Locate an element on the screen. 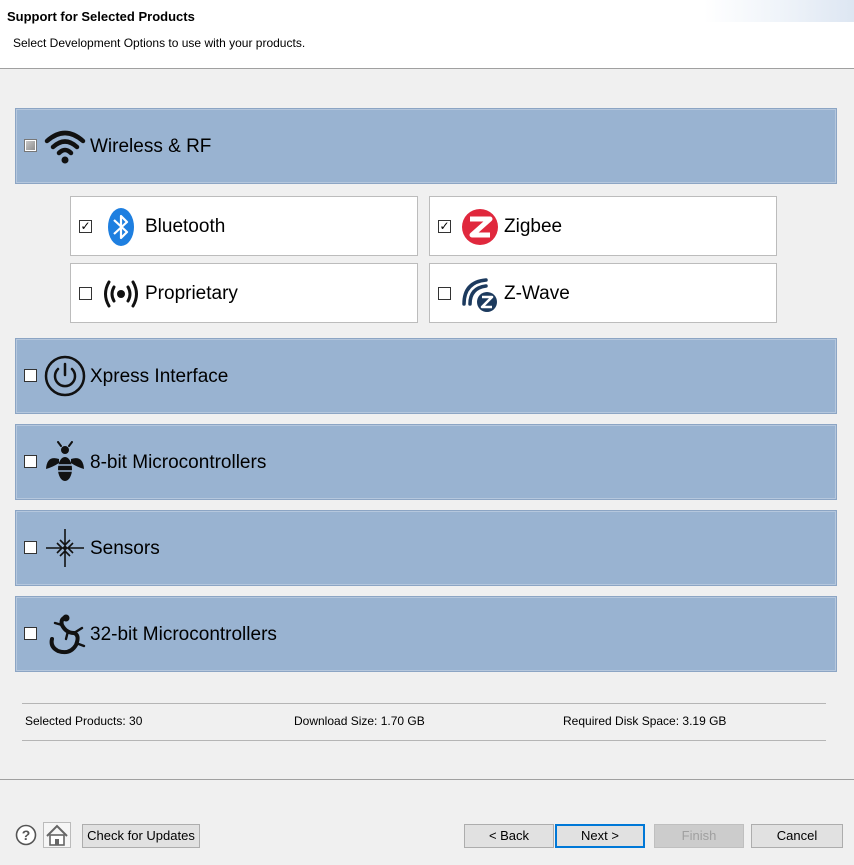 This screenshot has width=854, height=865. category-32bit-microcontrollers: 32-bit Microcontrollers is located at coordinates (426, 634).